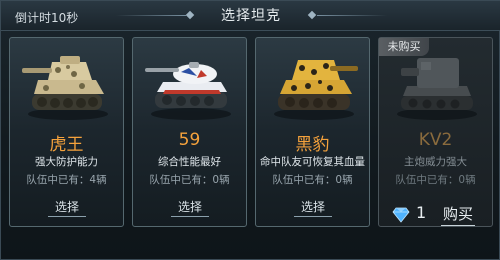 This screenshot has width=500, height=260. What do you see at coordinates (435, 214) in the screenshot?
I see `buy-row: 1 购买` at bounding box center [435, 214].